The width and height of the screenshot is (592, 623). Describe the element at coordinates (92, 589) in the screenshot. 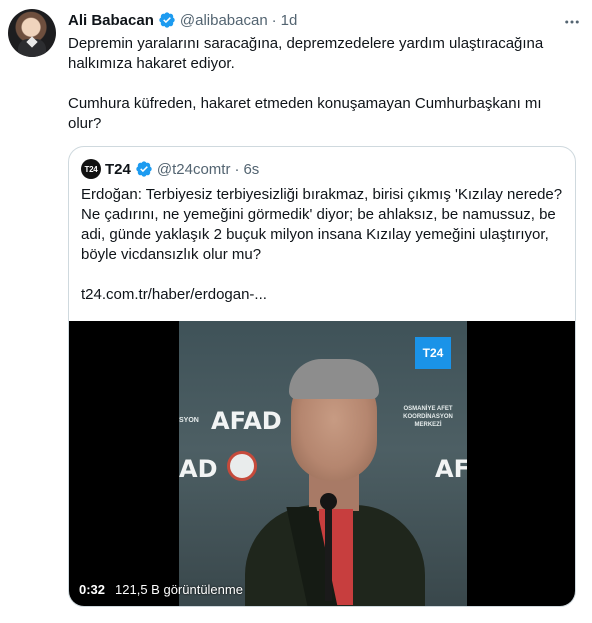

I see `video-duration: 0:32` at that location.